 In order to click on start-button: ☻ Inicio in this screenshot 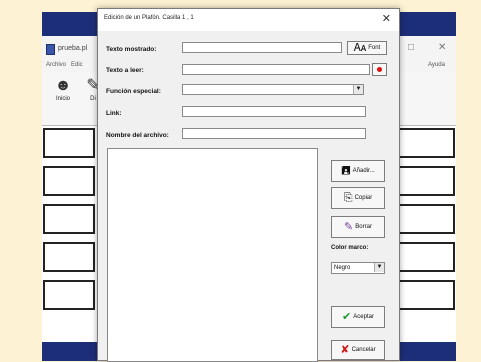, I will do `click(63, 93)`.